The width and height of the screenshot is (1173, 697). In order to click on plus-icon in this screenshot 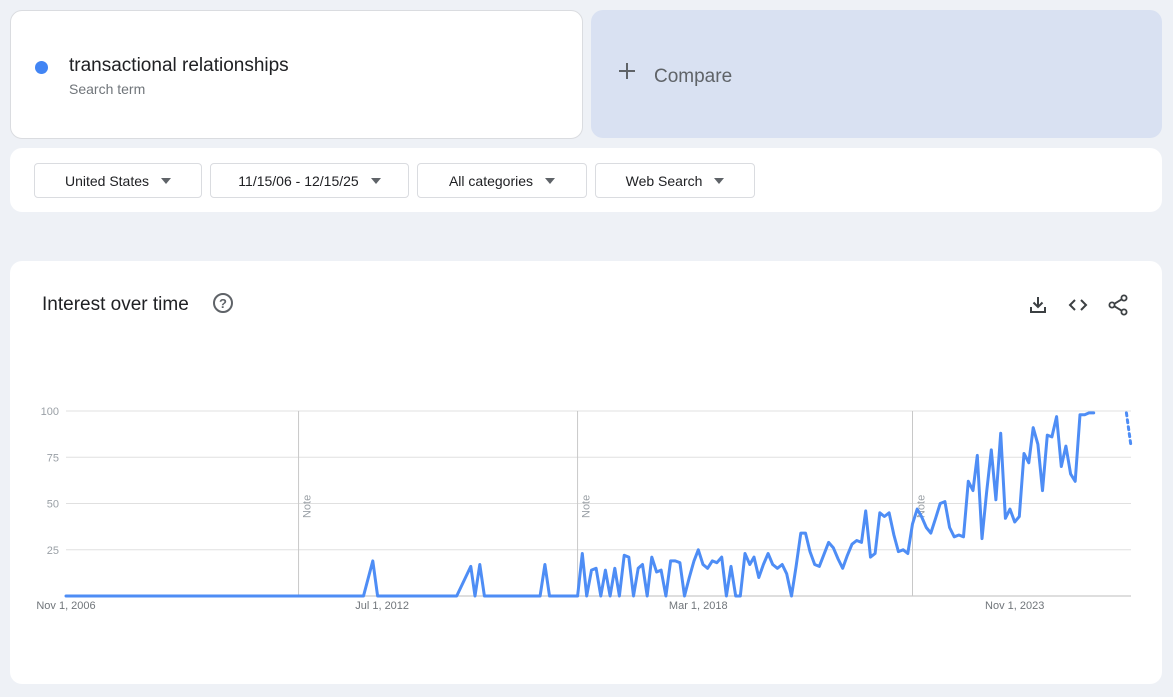, I will do `click(627, 71)`.